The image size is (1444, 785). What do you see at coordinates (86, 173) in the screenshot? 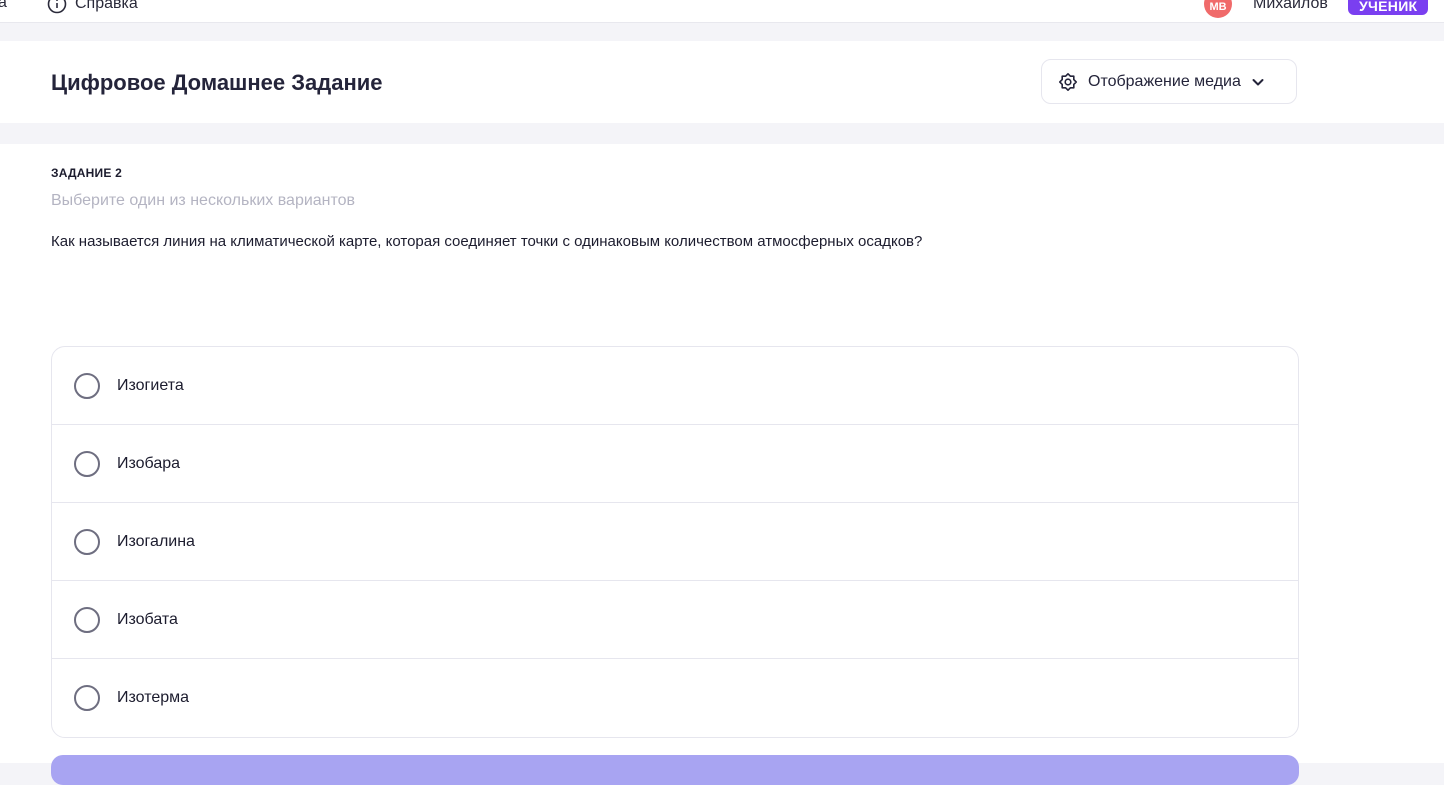
I see `task-number: ЗАДАНИЕ 2` at bounding box center [86, 173].